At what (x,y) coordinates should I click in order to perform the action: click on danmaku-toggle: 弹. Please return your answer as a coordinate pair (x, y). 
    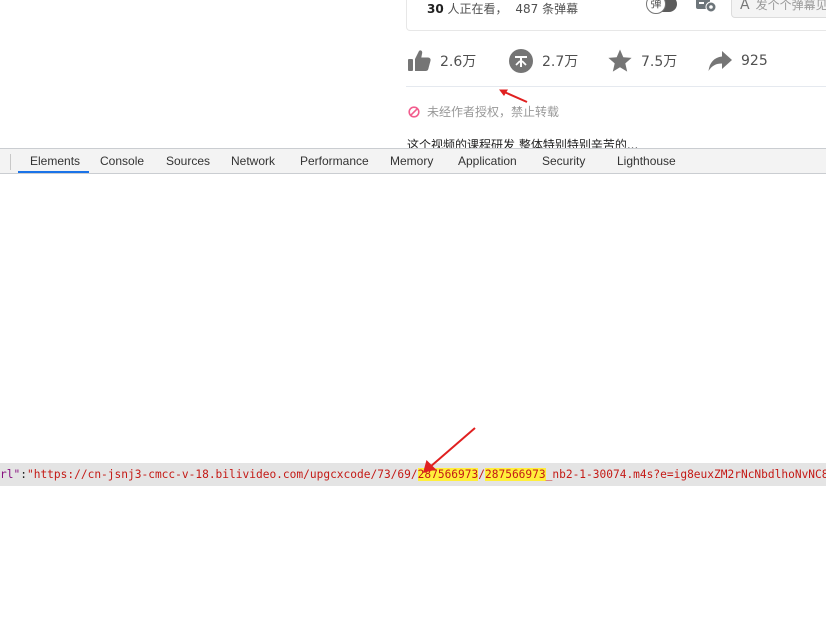
    Looking at the image, I should click on (661, 7).